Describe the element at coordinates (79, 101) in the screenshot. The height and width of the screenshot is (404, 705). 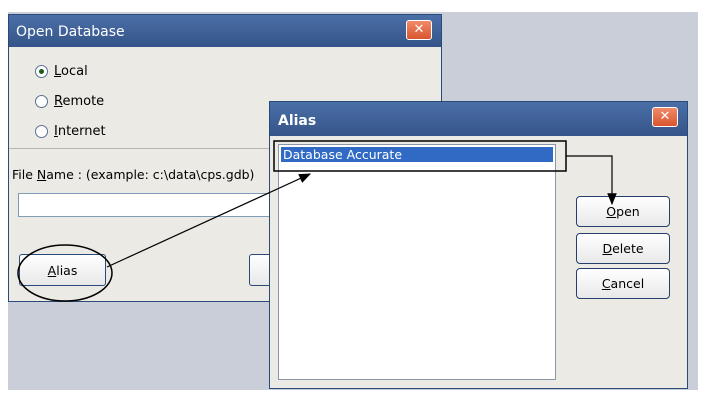
I see `radio-remote-label: Remote` at that location.